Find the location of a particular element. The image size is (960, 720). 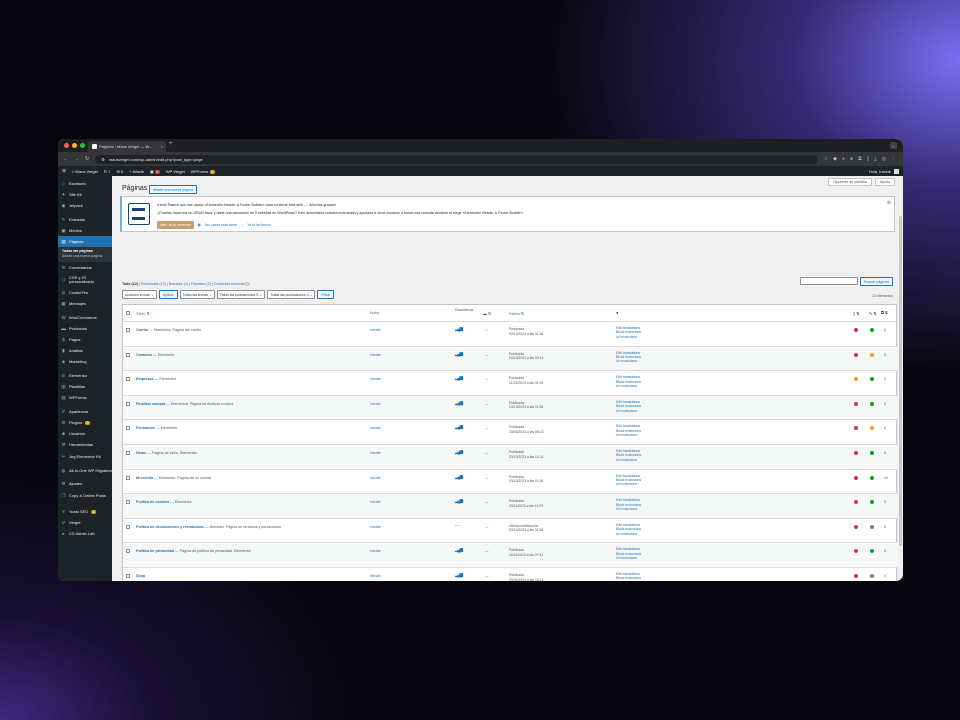

sidebar-item-site-kit: ✦ Site Kit is located at coordinates (85, 194).